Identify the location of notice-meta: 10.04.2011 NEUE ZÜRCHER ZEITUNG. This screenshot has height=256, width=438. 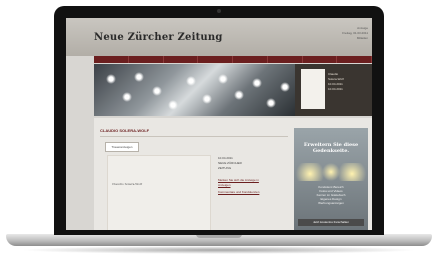
(249, 163).